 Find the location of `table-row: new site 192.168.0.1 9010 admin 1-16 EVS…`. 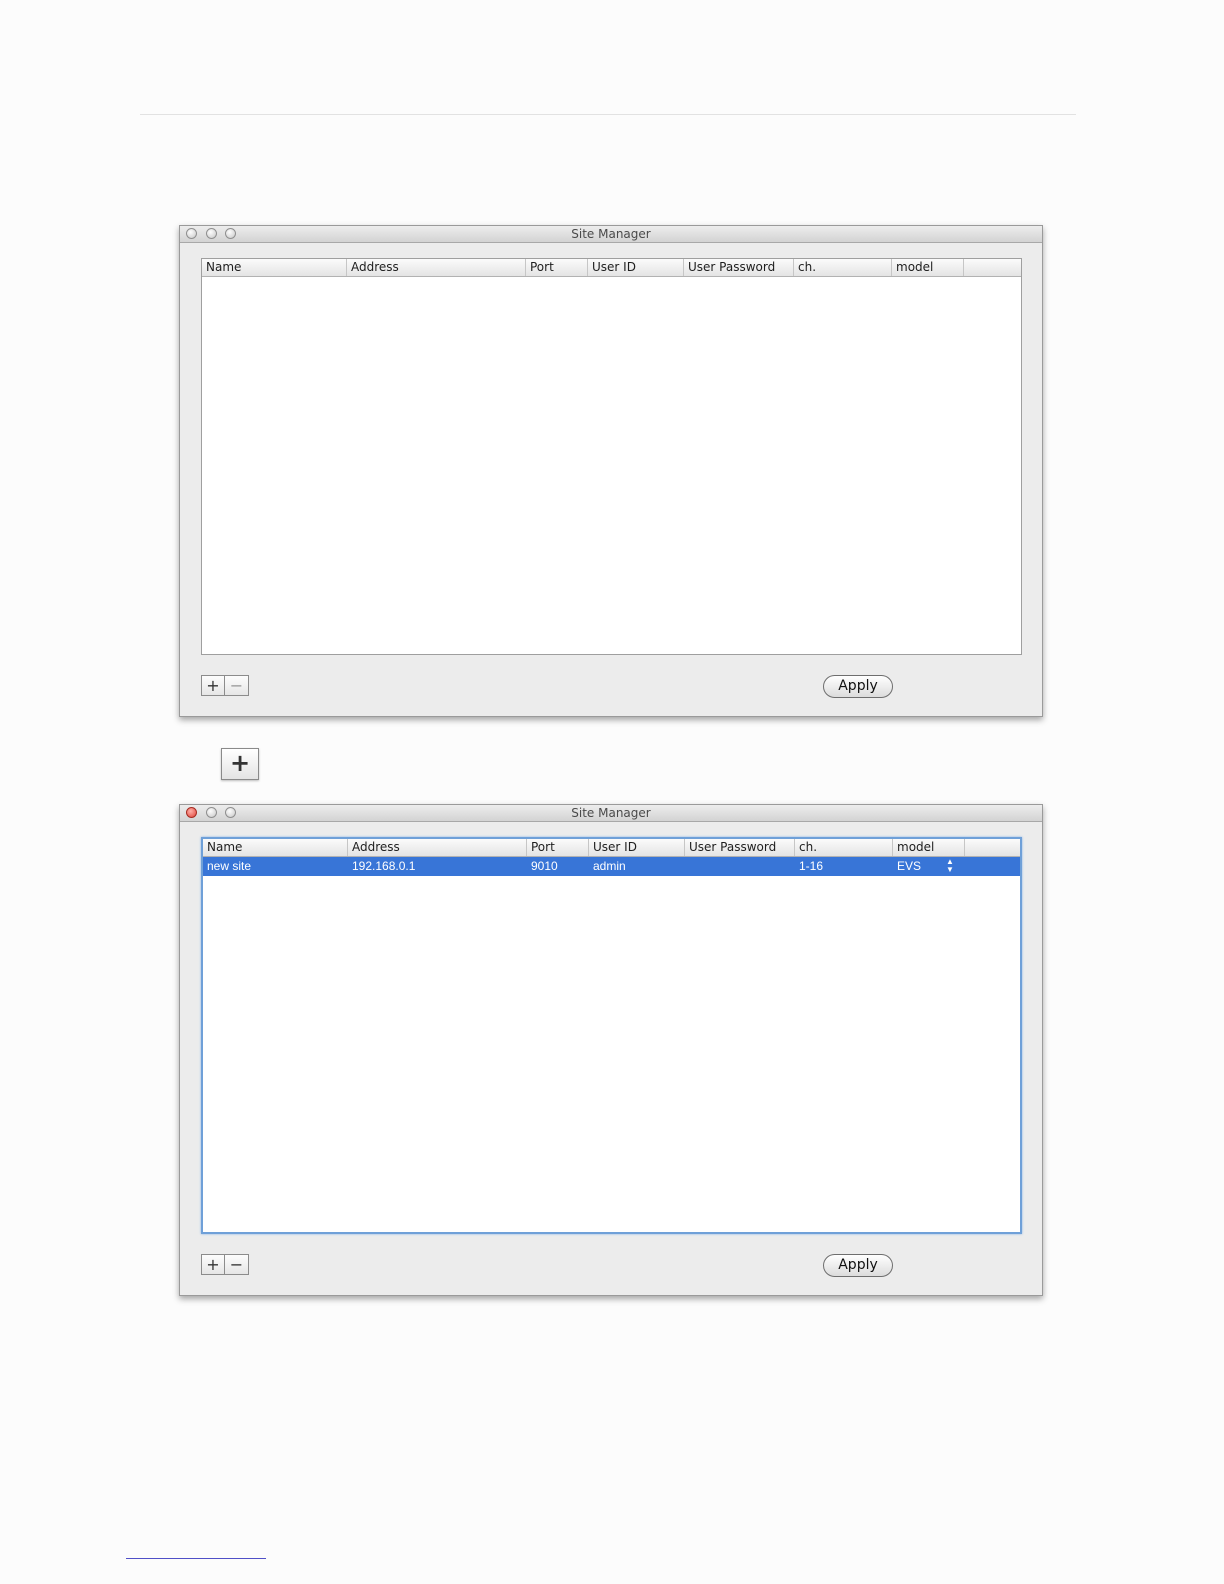

table-row: new site 192.168.0.1 9010 admin 1-16 EVS… is located at coordinates (611, 866).